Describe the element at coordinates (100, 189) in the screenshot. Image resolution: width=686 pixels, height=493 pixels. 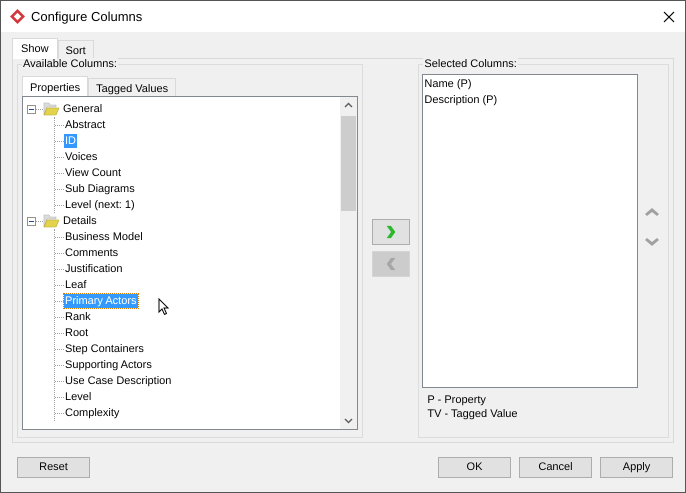
I see `tree-item: Sub Diagrams` at that location.